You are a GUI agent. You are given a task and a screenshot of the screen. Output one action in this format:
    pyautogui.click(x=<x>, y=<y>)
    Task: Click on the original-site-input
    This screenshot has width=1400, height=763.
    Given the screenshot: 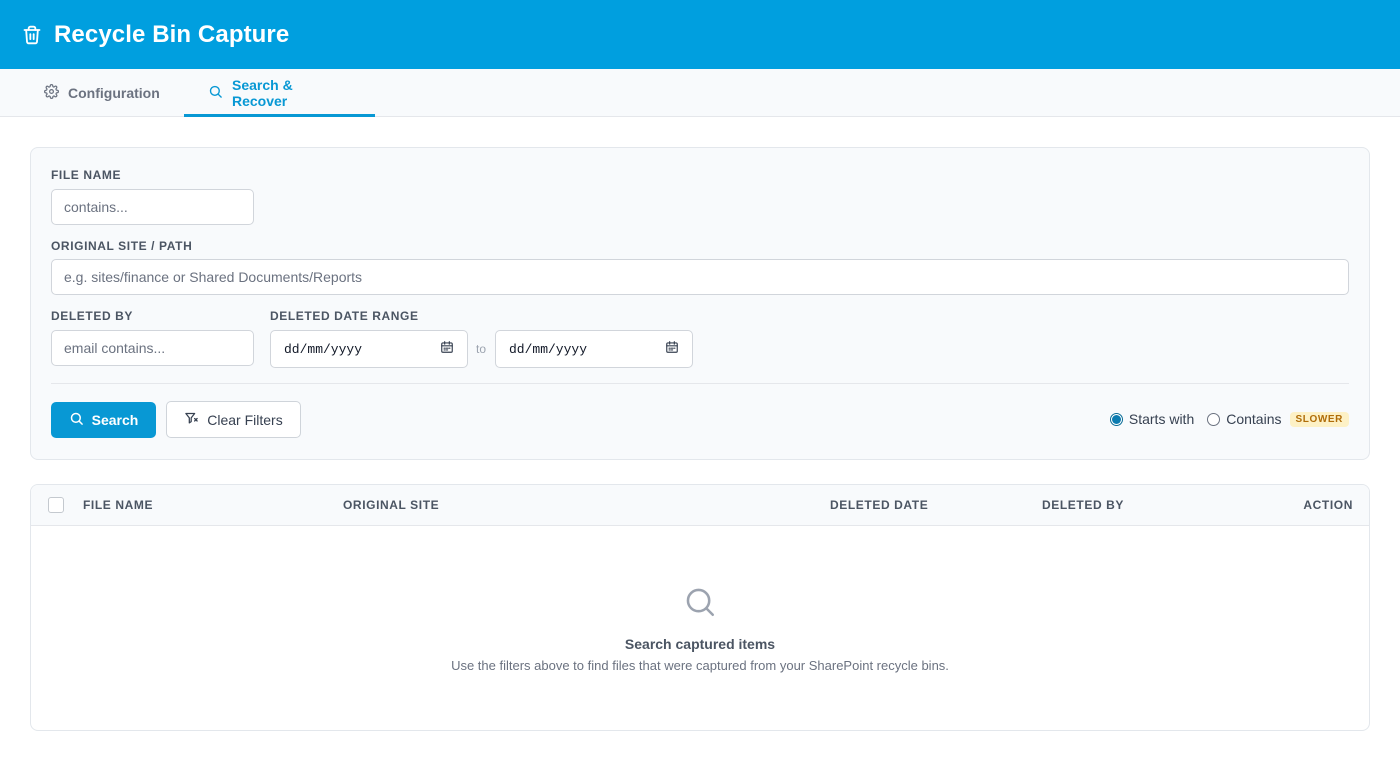 What is the action you would take?
    pyautogui.click(x=700, y=277)
    